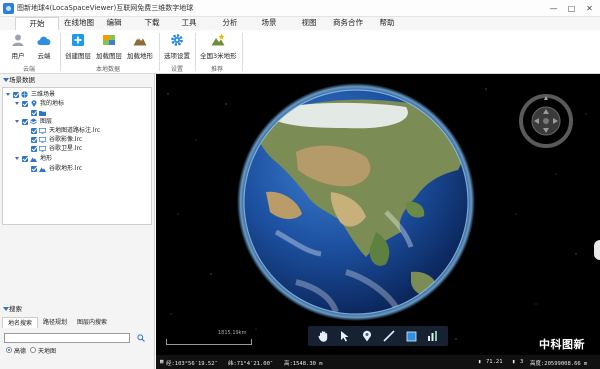  What do you see at coordinates (66, 168) in the screenshot?
I see `tree-label: 谷歌地形.lrc` at bounding box center [66, 168].